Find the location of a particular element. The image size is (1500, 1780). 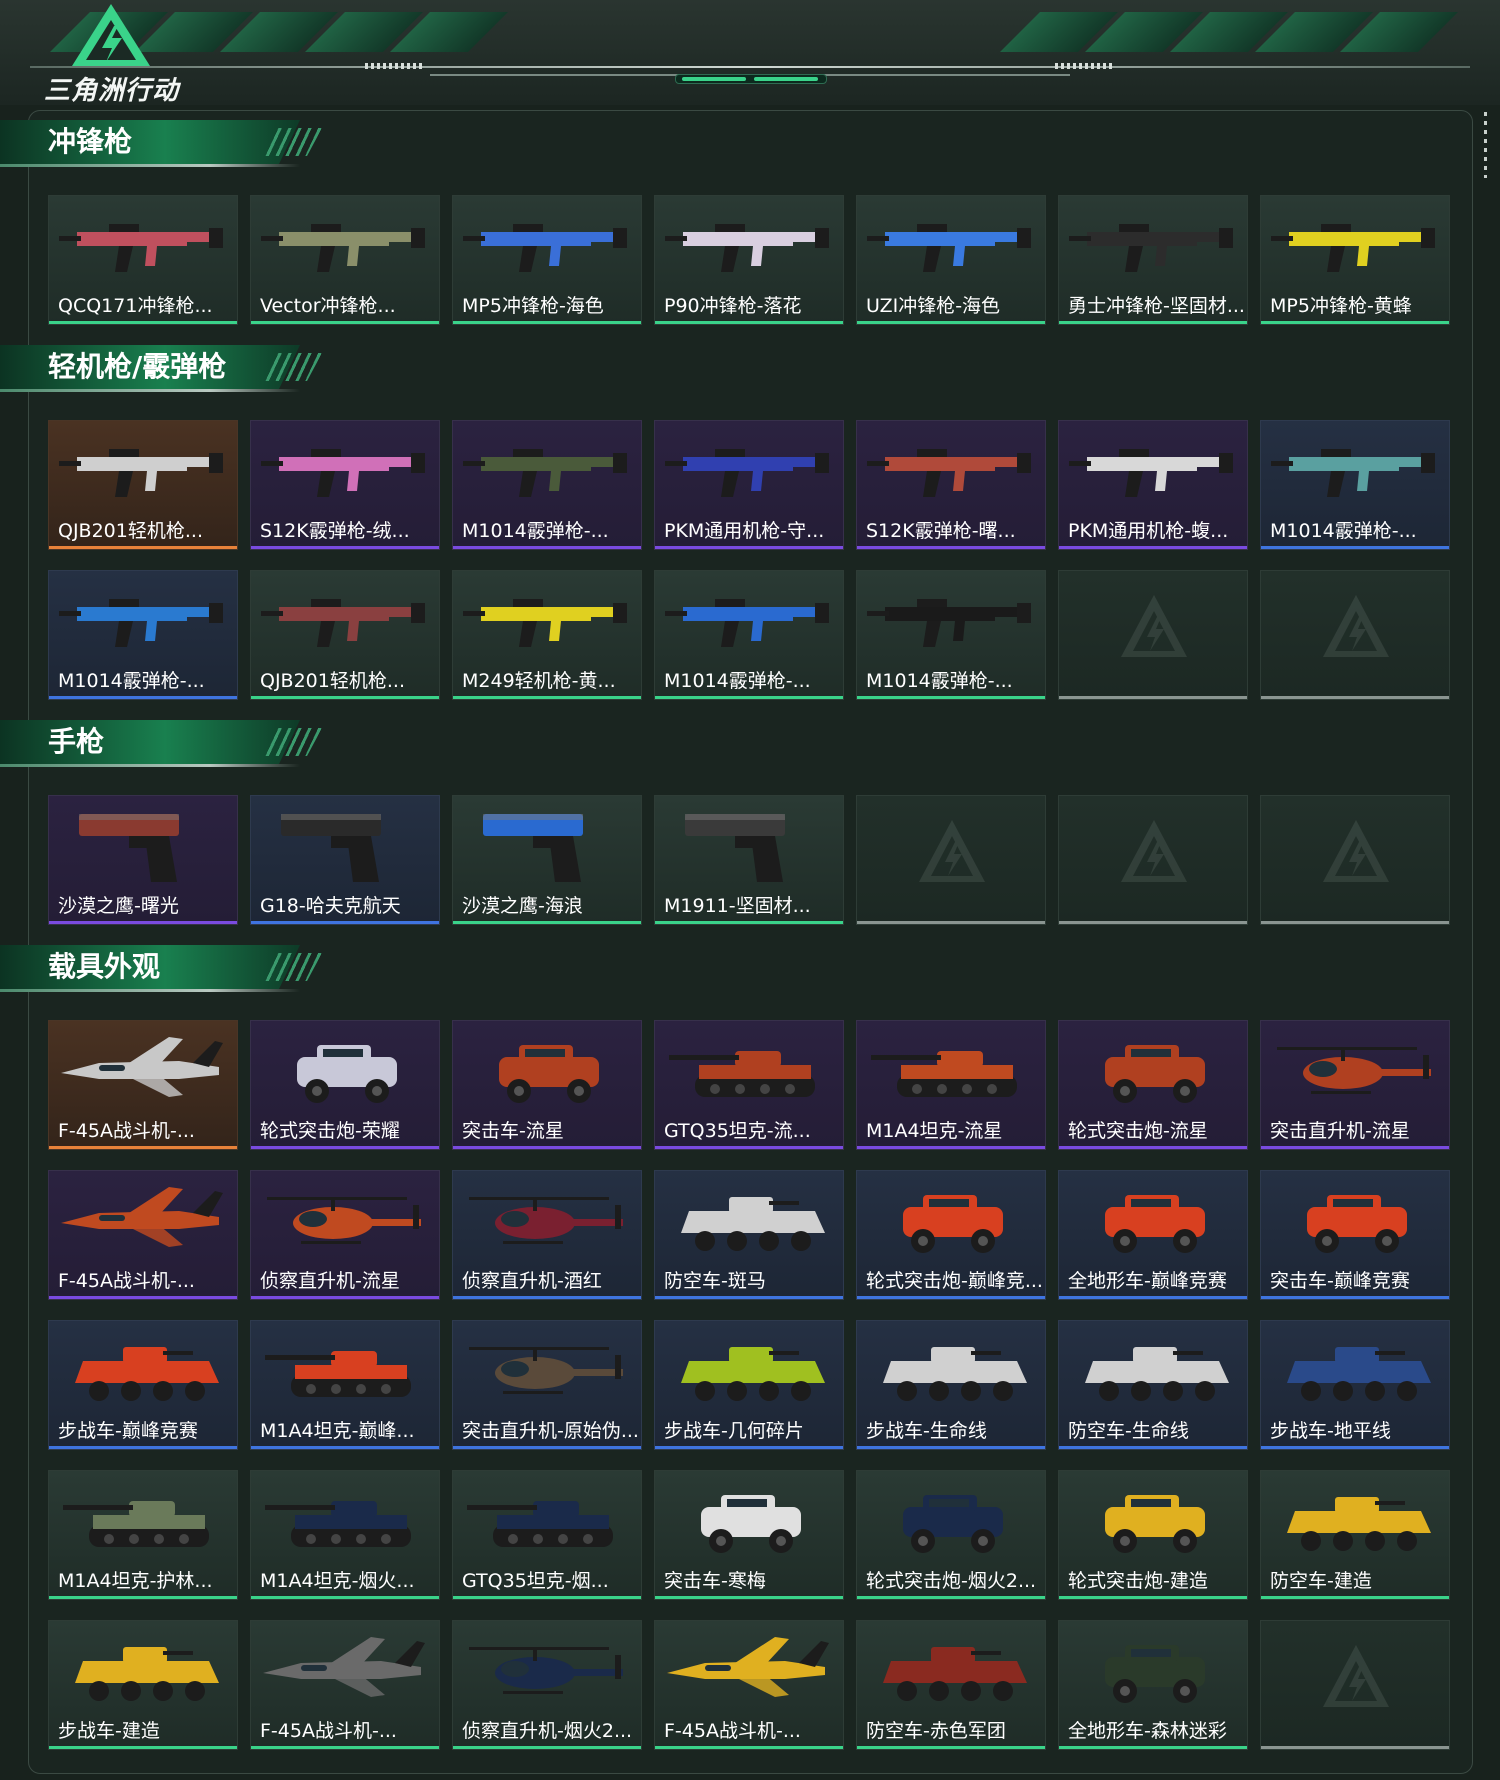

item-name: MP5冲锋枪-海色 is located at coordinates (533, 306).